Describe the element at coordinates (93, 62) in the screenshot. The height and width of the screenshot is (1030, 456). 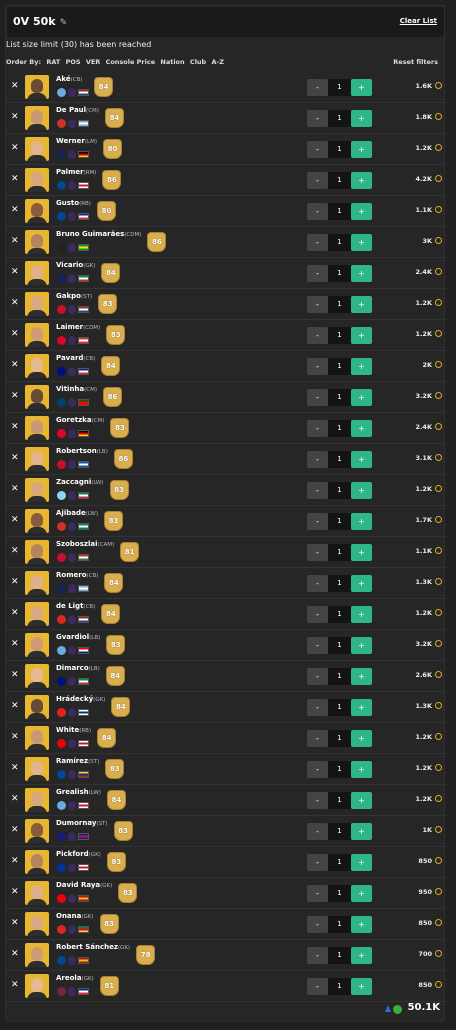
I see `sort-option-ver: VER` at that location.